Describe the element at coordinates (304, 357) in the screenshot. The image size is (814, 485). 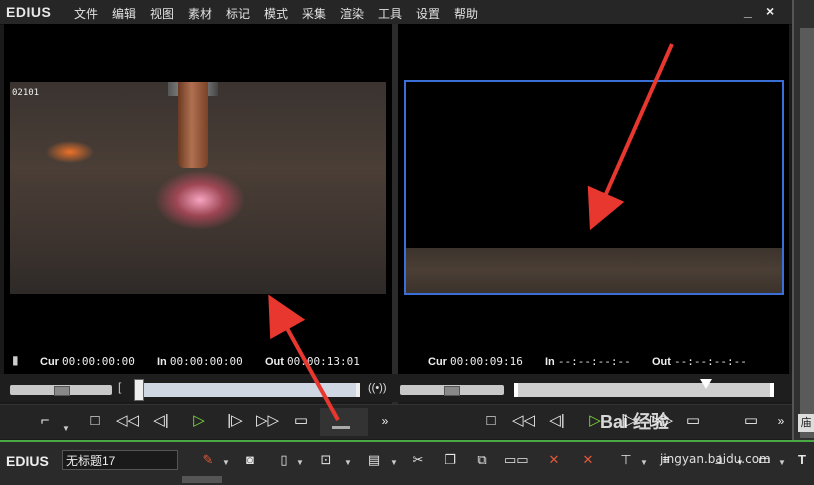
I see `arrow-to-source-frame` at that location.